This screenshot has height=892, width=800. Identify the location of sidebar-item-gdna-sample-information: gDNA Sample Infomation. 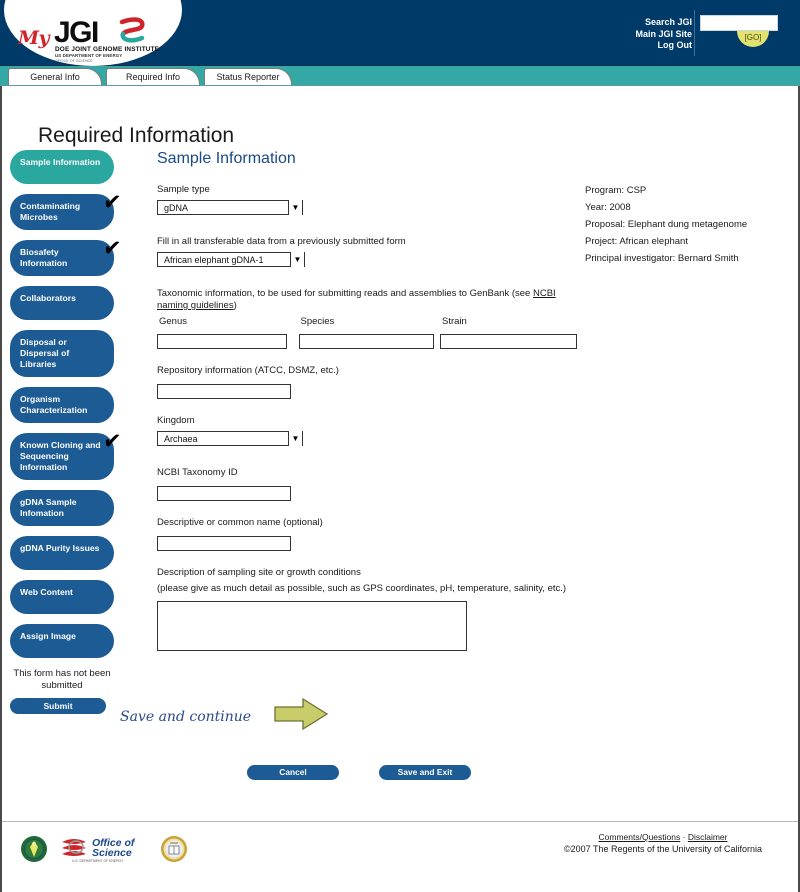
(62, 508).